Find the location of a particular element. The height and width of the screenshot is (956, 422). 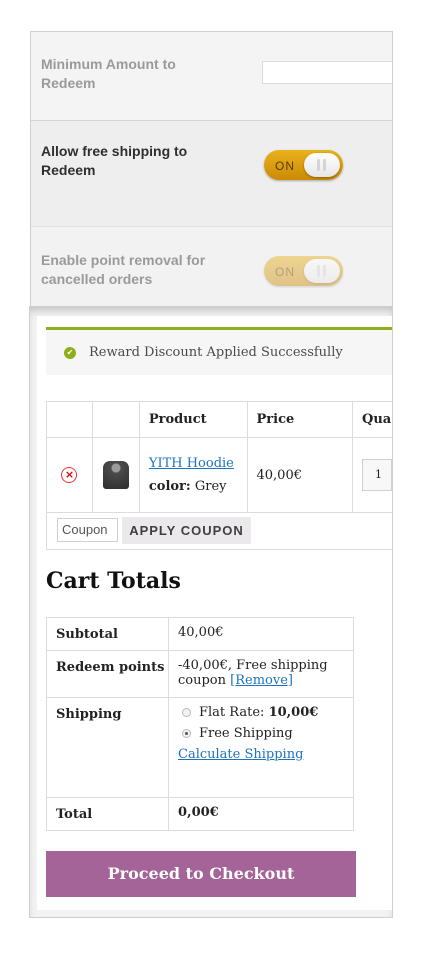

flat-rate-radio is located at coordinates (186, 712).